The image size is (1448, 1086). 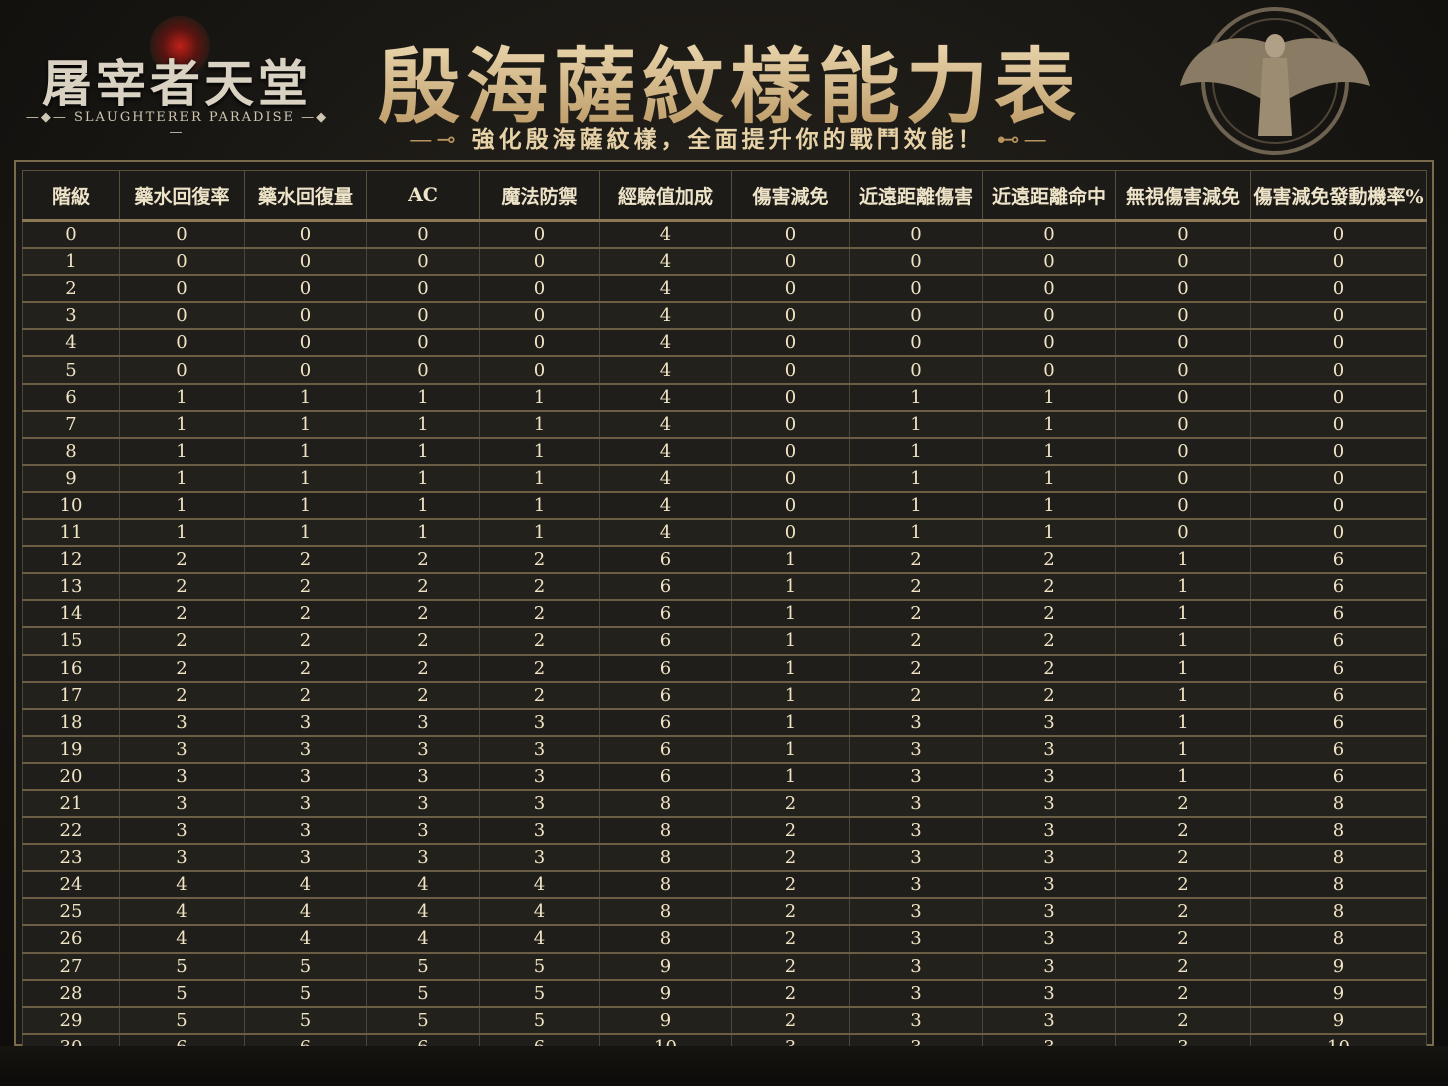 What do you see at coordinates (177, 125) in the screenshot?
I see `logo-subtitle: —◆— SLAUGHTERER PARADISE —◆—` at bounding box center [177, 125].